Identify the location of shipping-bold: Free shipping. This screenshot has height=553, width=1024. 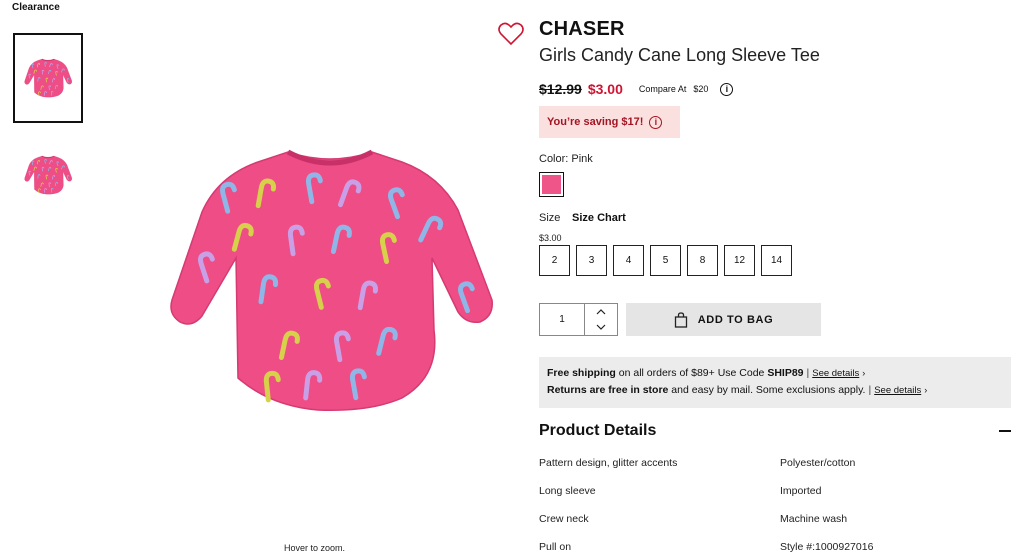
(581, 373).